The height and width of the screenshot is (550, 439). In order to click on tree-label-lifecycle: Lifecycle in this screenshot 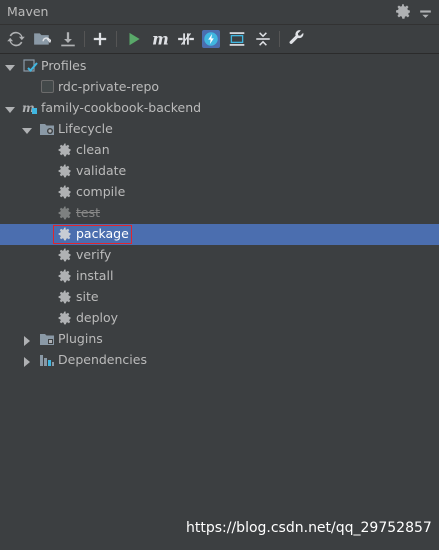, I will do `click(85, 128)`.